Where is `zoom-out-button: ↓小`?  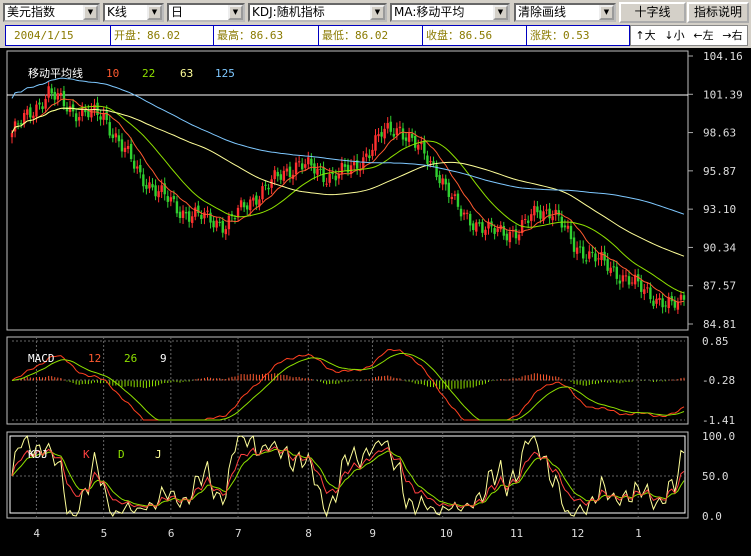 zoom-out-button: ↓小 is located at coordinates (674, 35).